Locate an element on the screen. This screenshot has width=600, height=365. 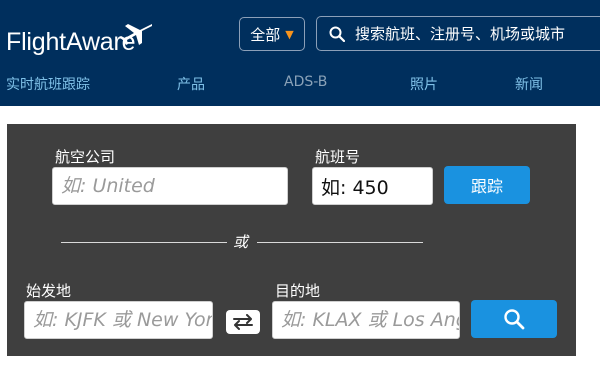
header-search-bar is located at coordinates (458, 33).